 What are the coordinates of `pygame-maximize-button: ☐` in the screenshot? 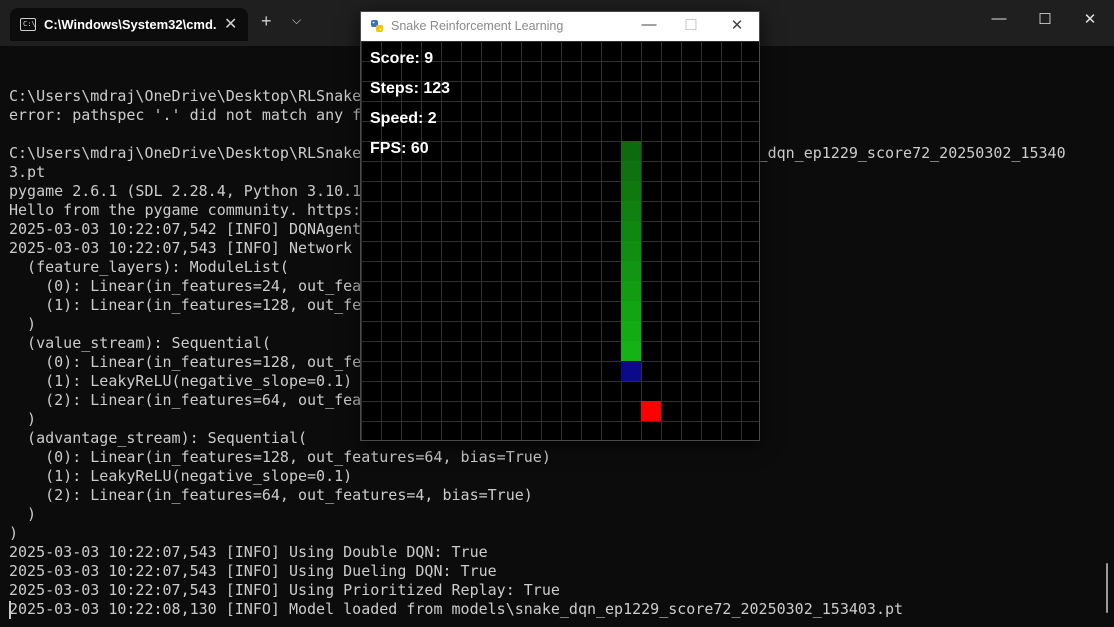 It's located at (691, 25).